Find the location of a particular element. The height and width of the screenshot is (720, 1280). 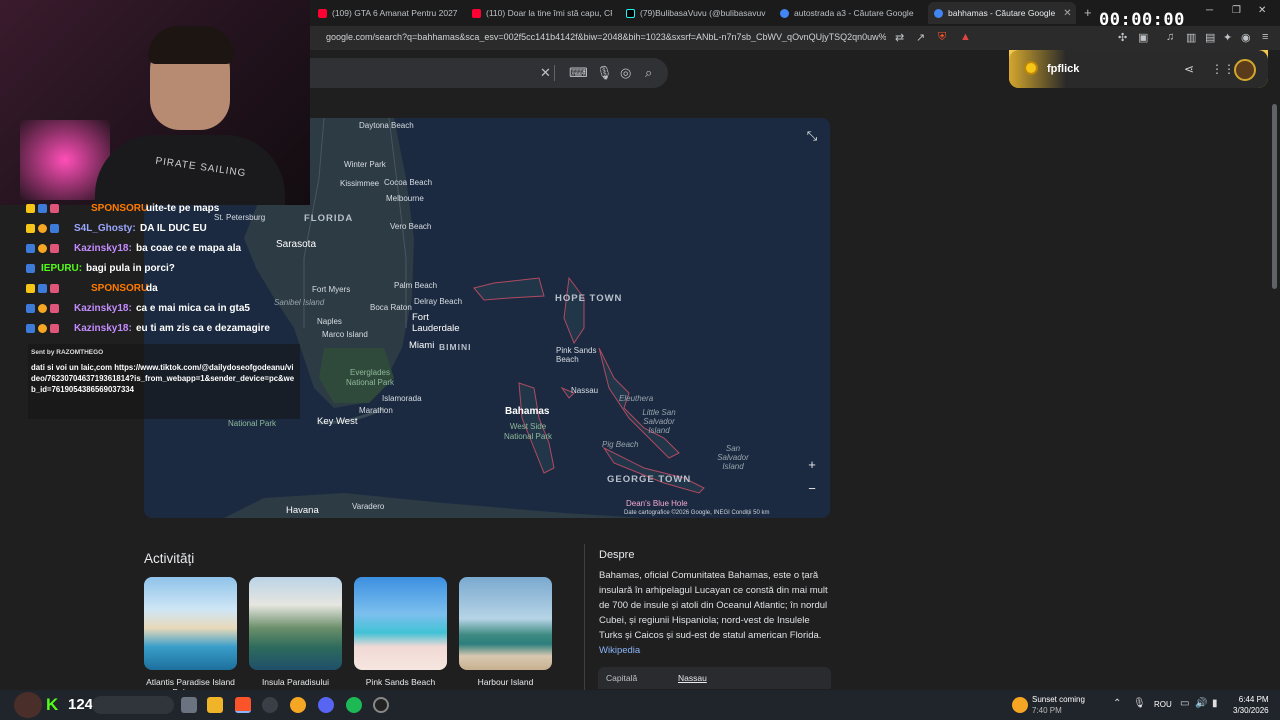

share-icon: ↗ is located at coordinates (920, 37).